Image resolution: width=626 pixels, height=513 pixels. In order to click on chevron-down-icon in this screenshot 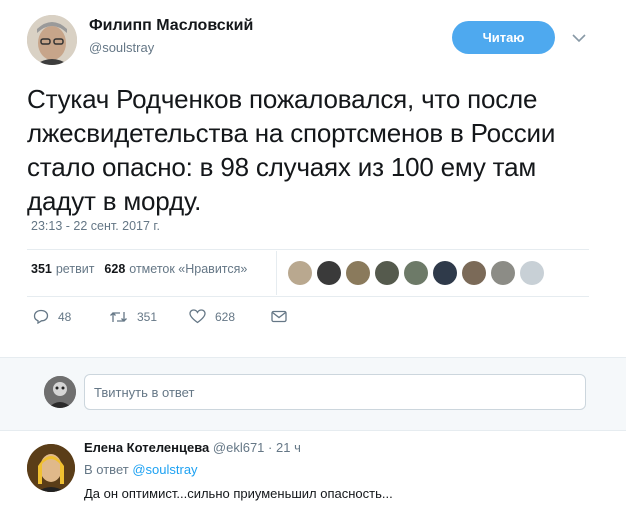, I will do `click(579, 38)`.